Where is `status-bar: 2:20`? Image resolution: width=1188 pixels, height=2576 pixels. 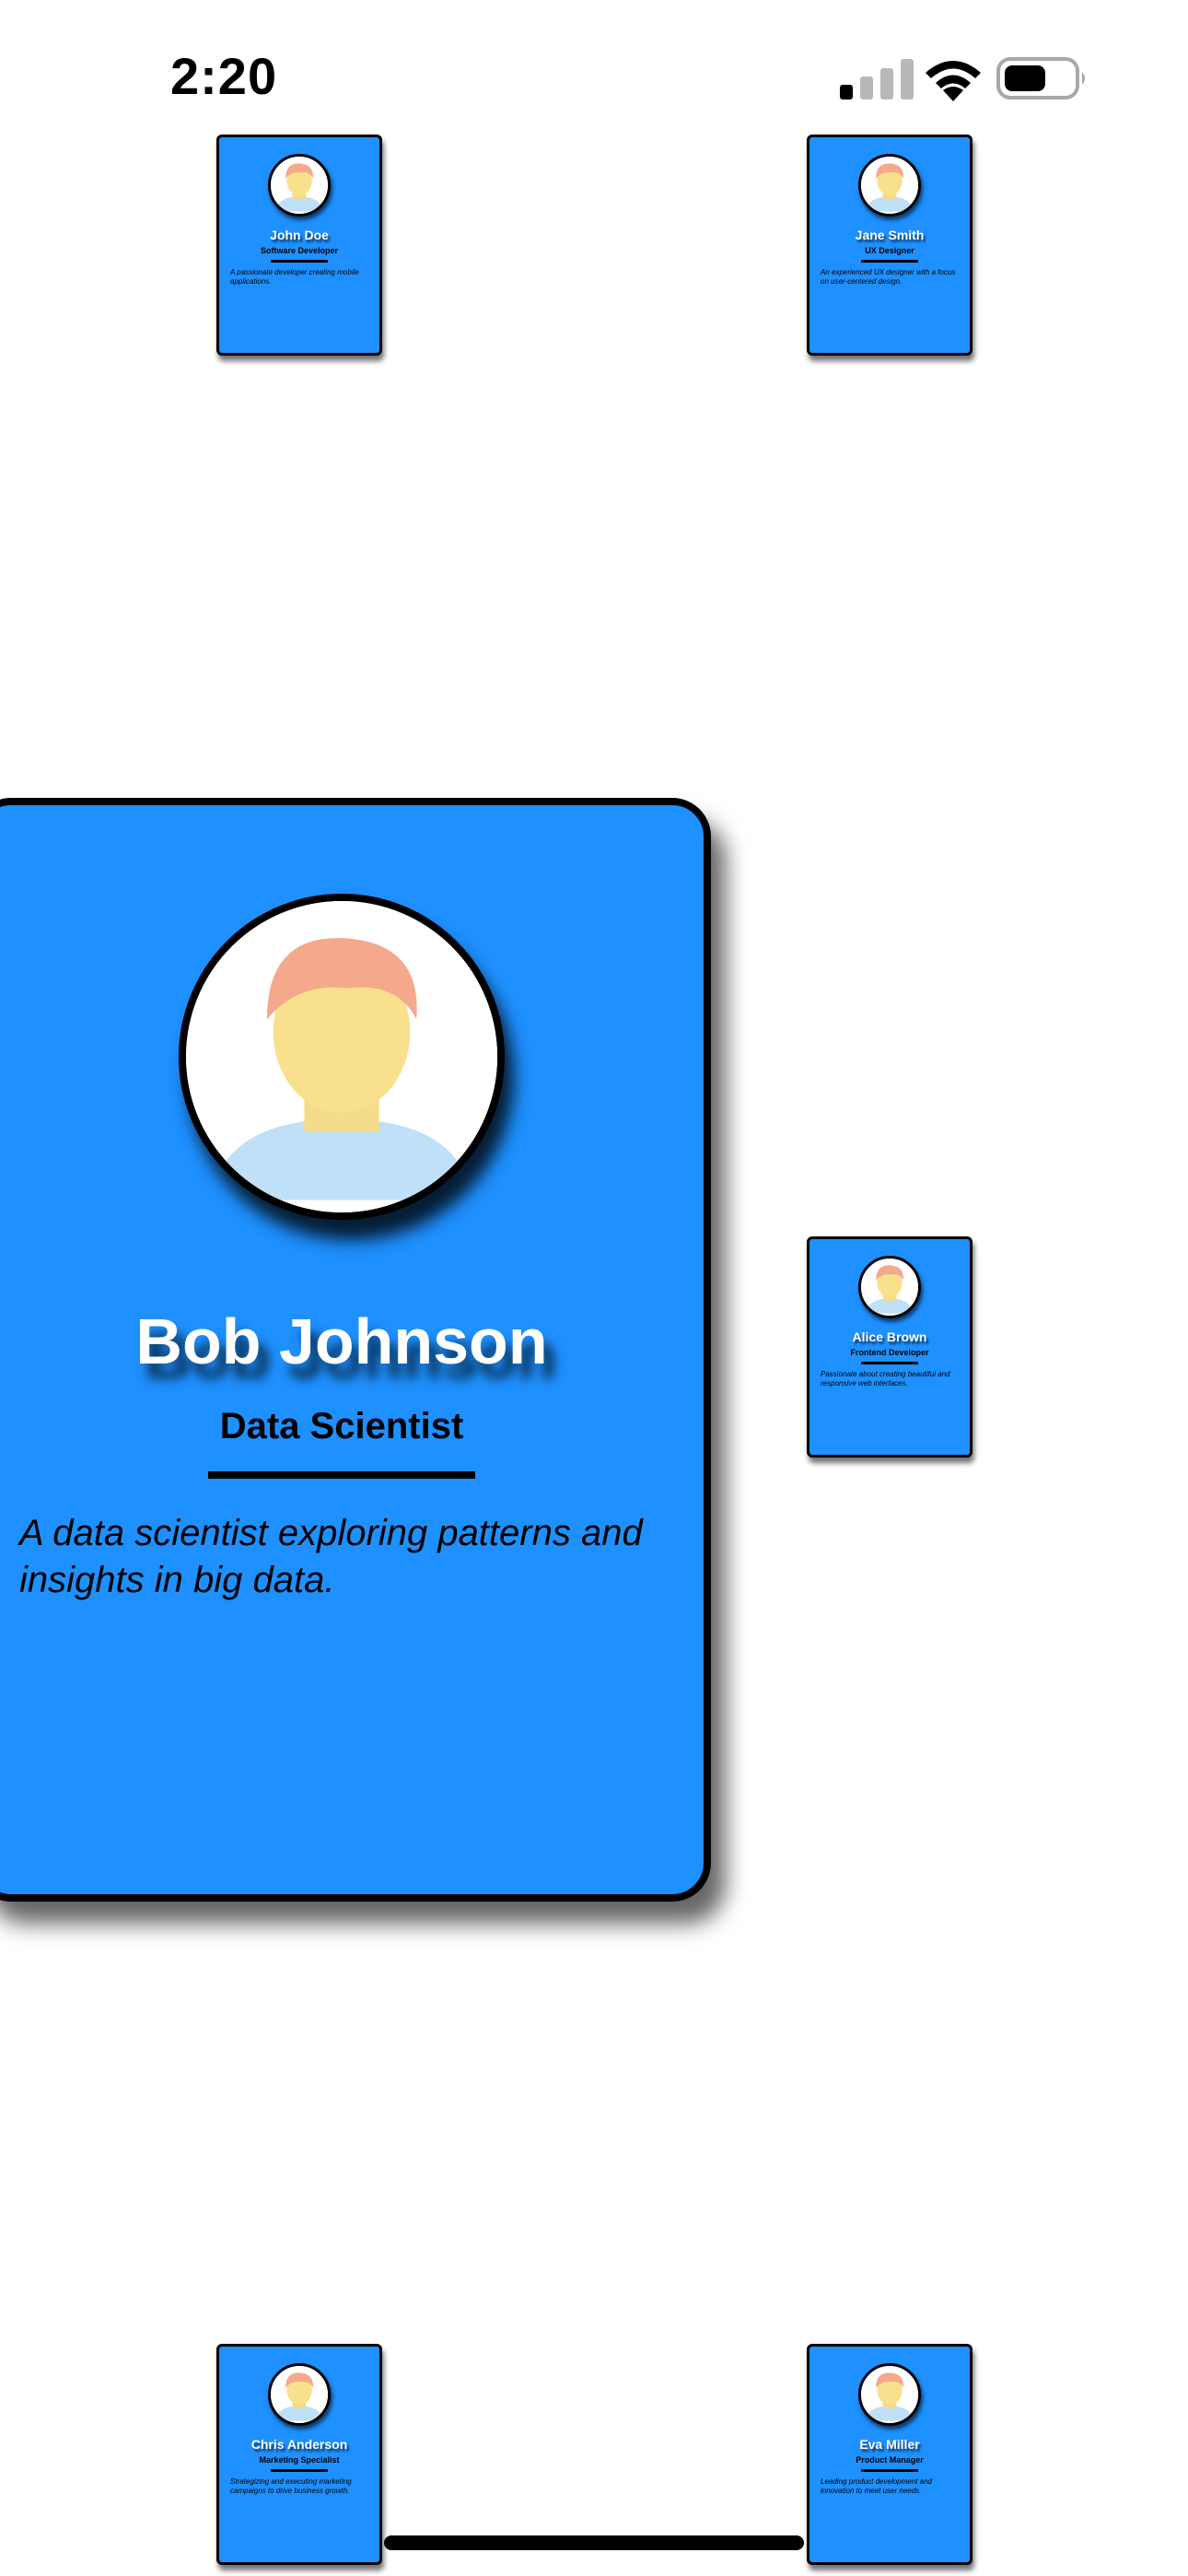 status-bar: 2:20 is located at coordinates (594, 78).